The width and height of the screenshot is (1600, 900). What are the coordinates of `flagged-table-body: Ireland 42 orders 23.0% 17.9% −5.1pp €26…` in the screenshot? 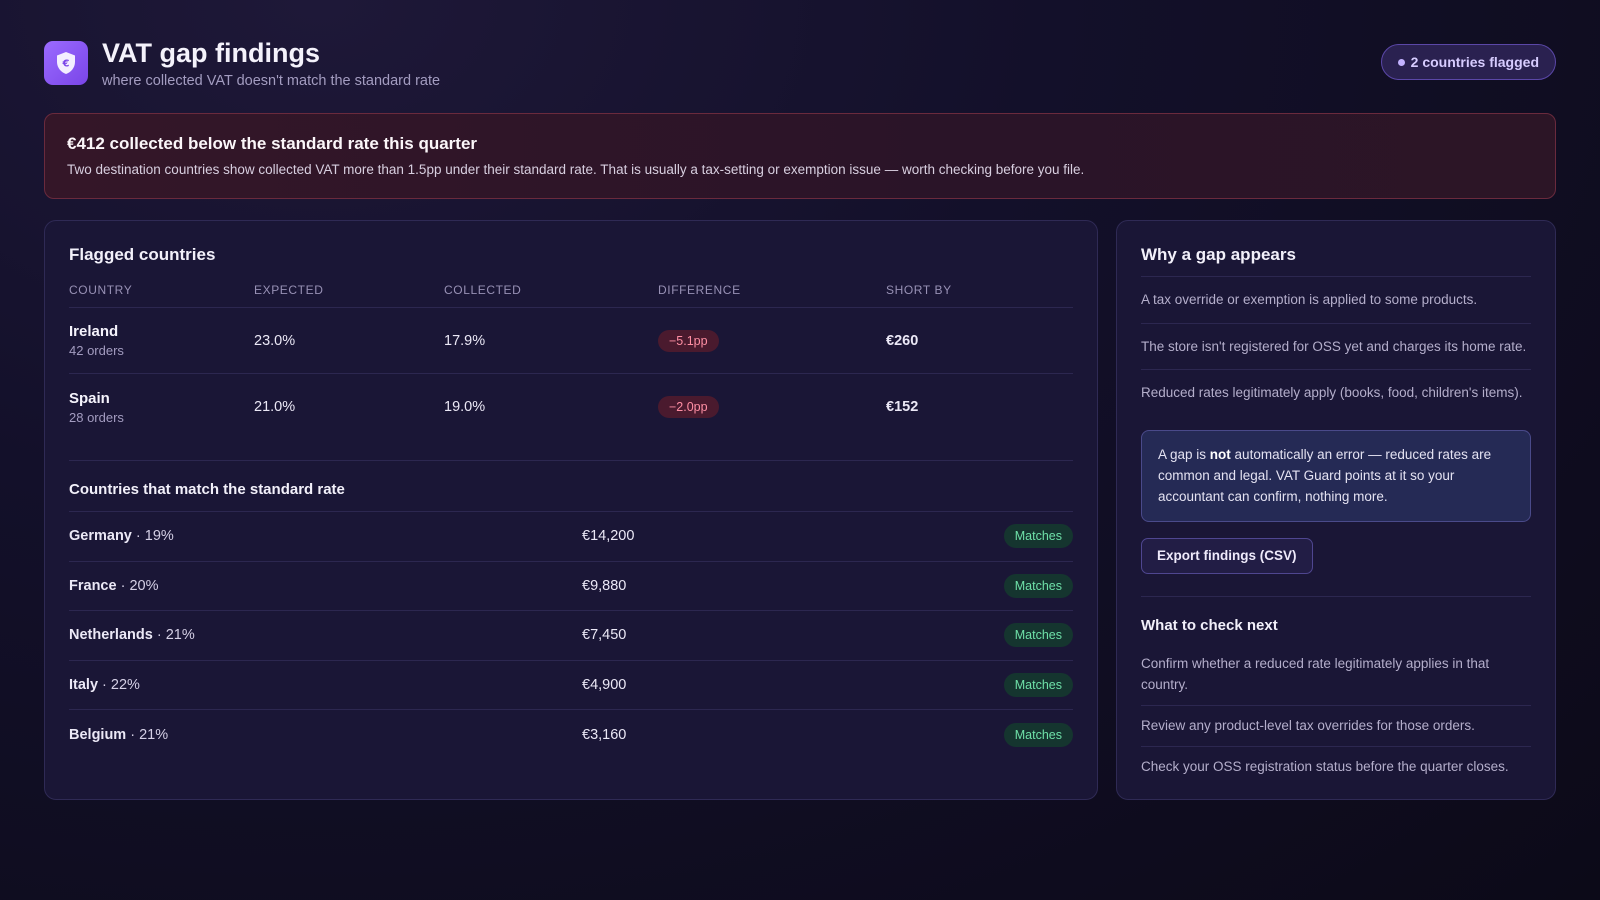 It's located at (571, 374).